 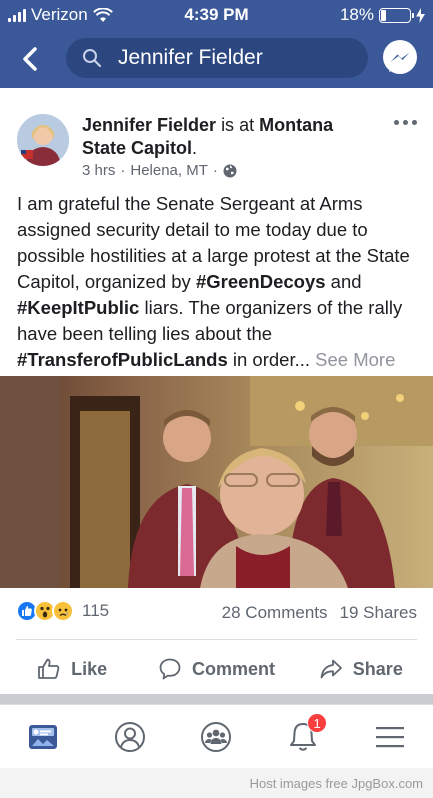 What do you see at coordinates (400, 58) in the screenshot?
I see `messenger-icon` at bounding box center [400, 58].